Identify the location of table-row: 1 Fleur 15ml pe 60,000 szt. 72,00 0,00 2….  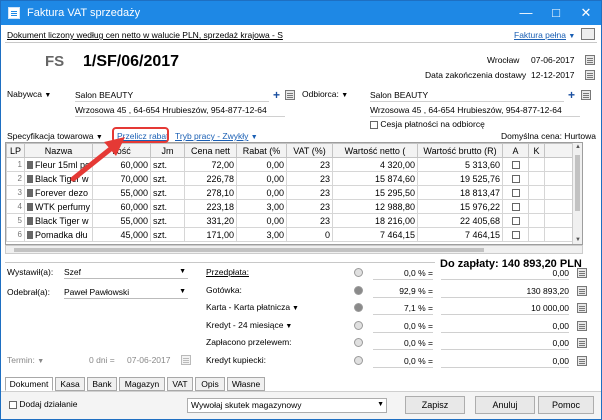
(294, 164).